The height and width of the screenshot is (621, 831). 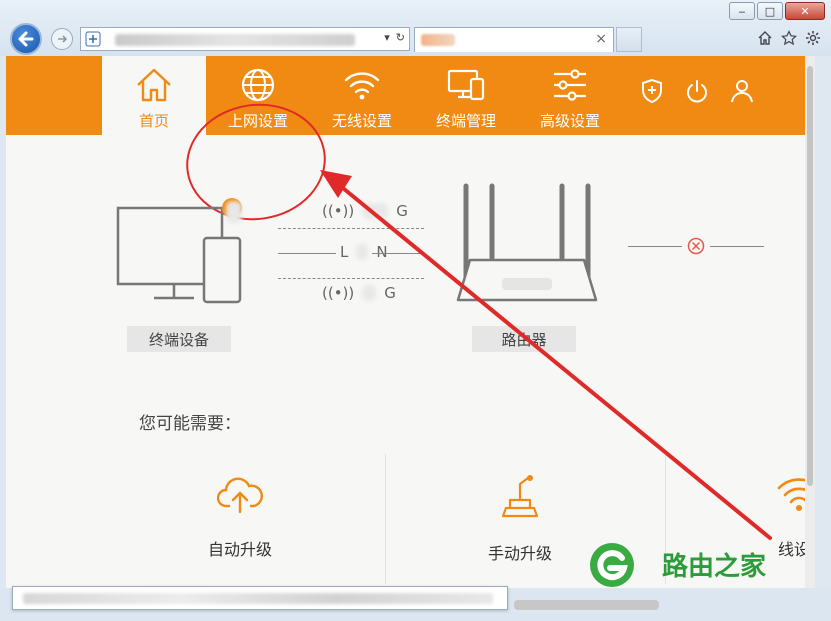 I want to click on horizontal-scrollbar, so click(x=586, y=605).